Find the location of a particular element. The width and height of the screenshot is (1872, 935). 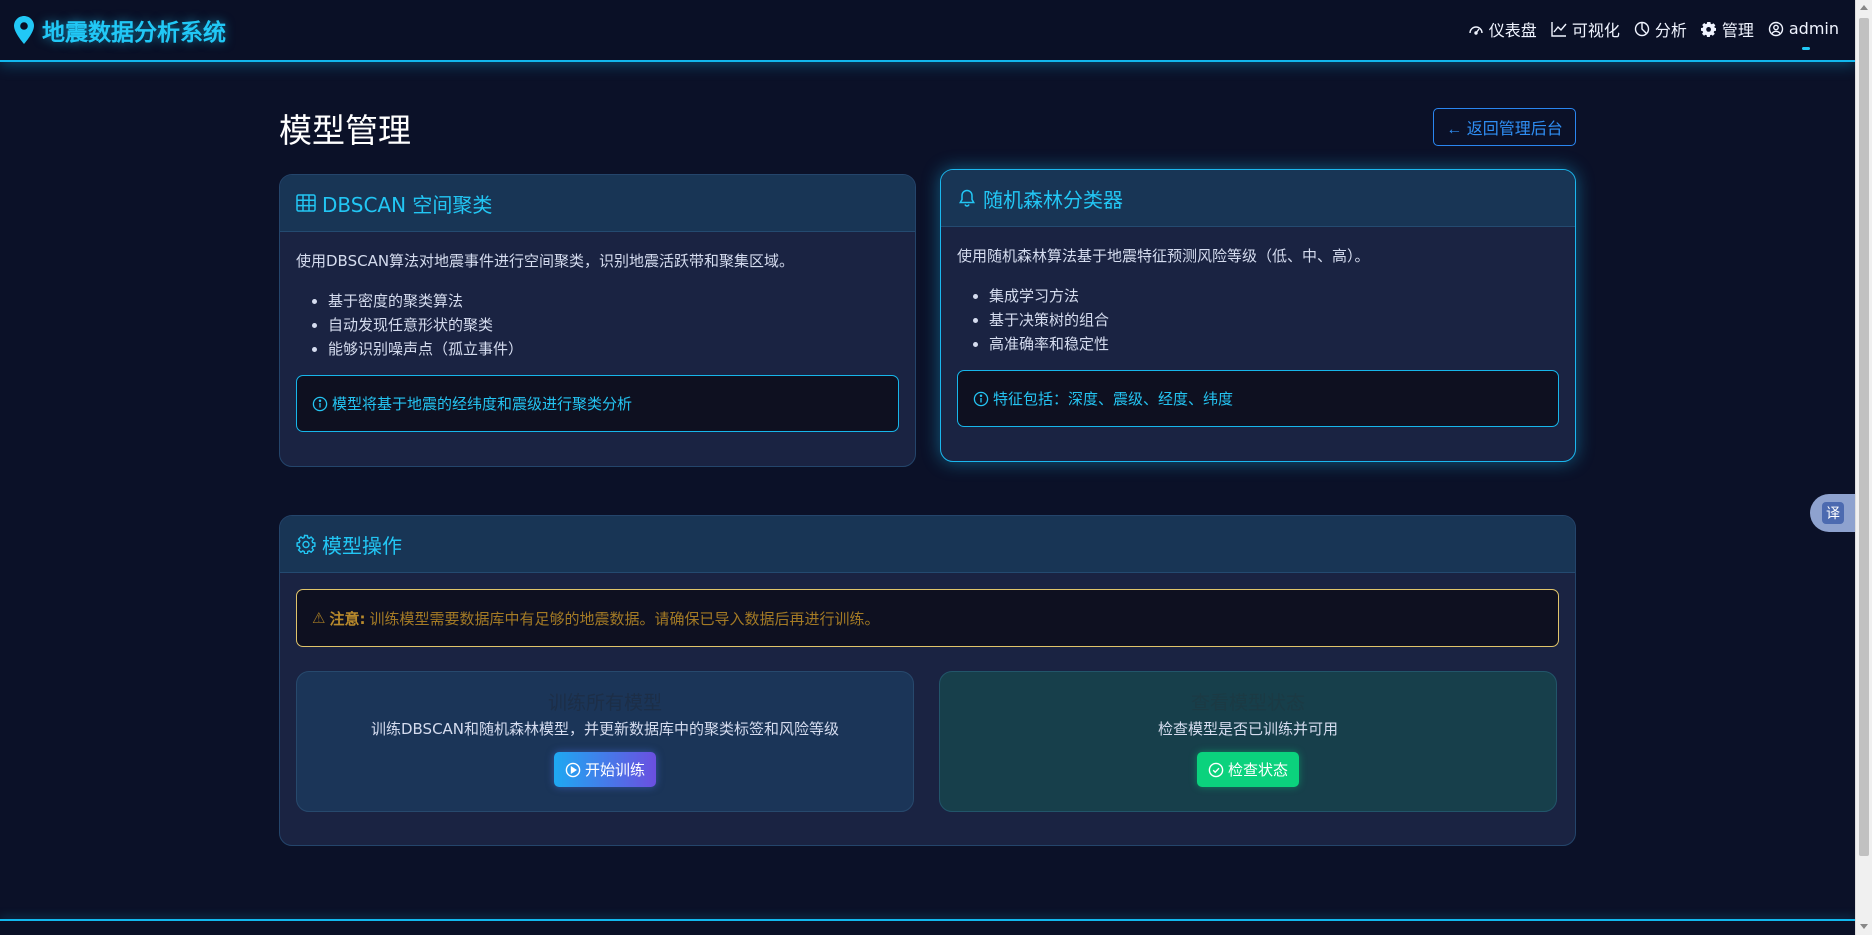

random-forest-feature-list: 集成学习方法 基于决策树的组合 高准确率和稳定性 is located at coordinates (1274, 320).